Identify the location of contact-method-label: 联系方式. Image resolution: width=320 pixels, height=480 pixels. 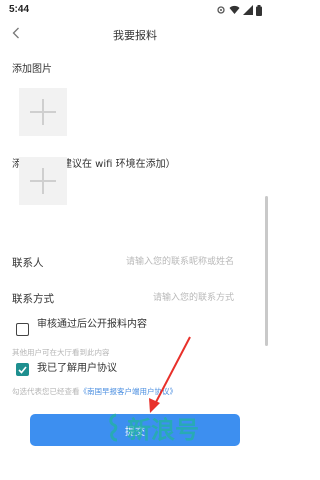
(33, 299).